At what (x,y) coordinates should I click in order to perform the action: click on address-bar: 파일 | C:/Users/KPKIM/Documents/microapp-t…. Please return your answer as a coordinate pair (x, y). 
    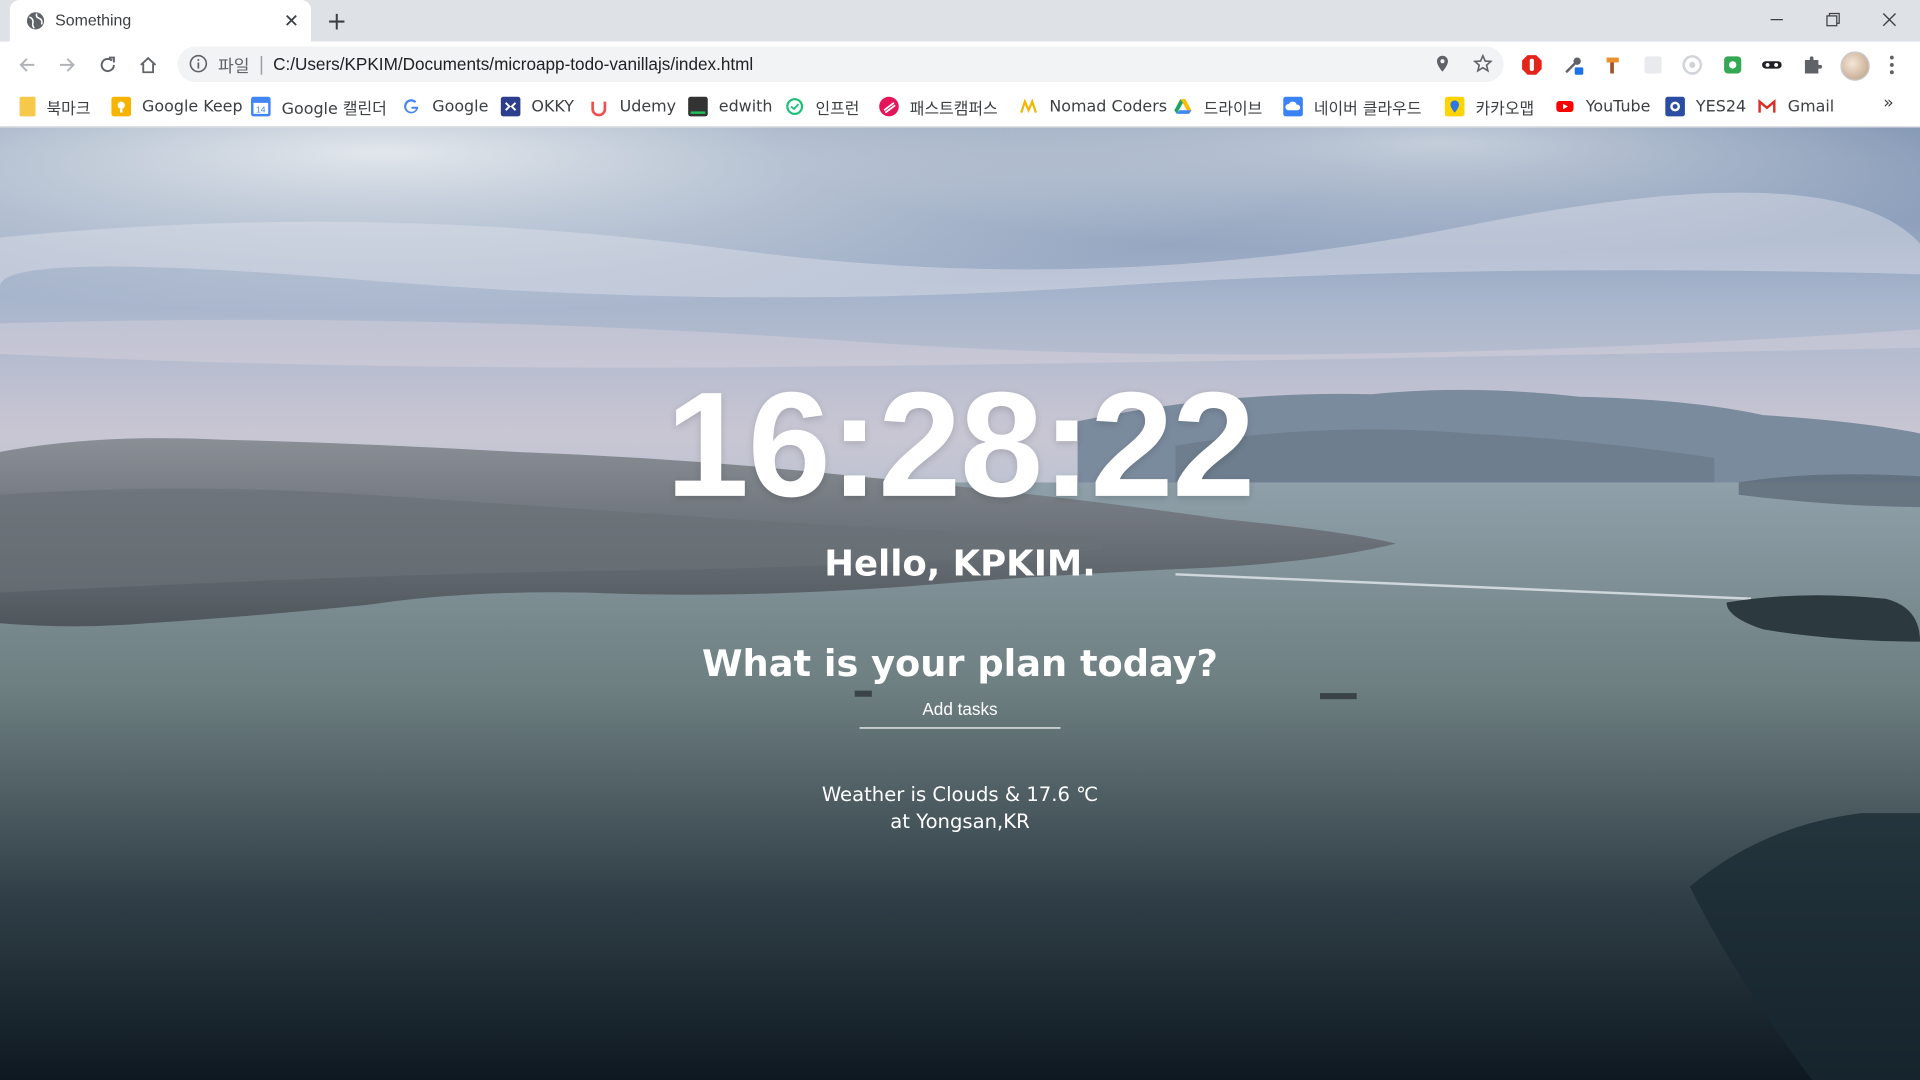
    Looking at the image, I should click on (840, 64).